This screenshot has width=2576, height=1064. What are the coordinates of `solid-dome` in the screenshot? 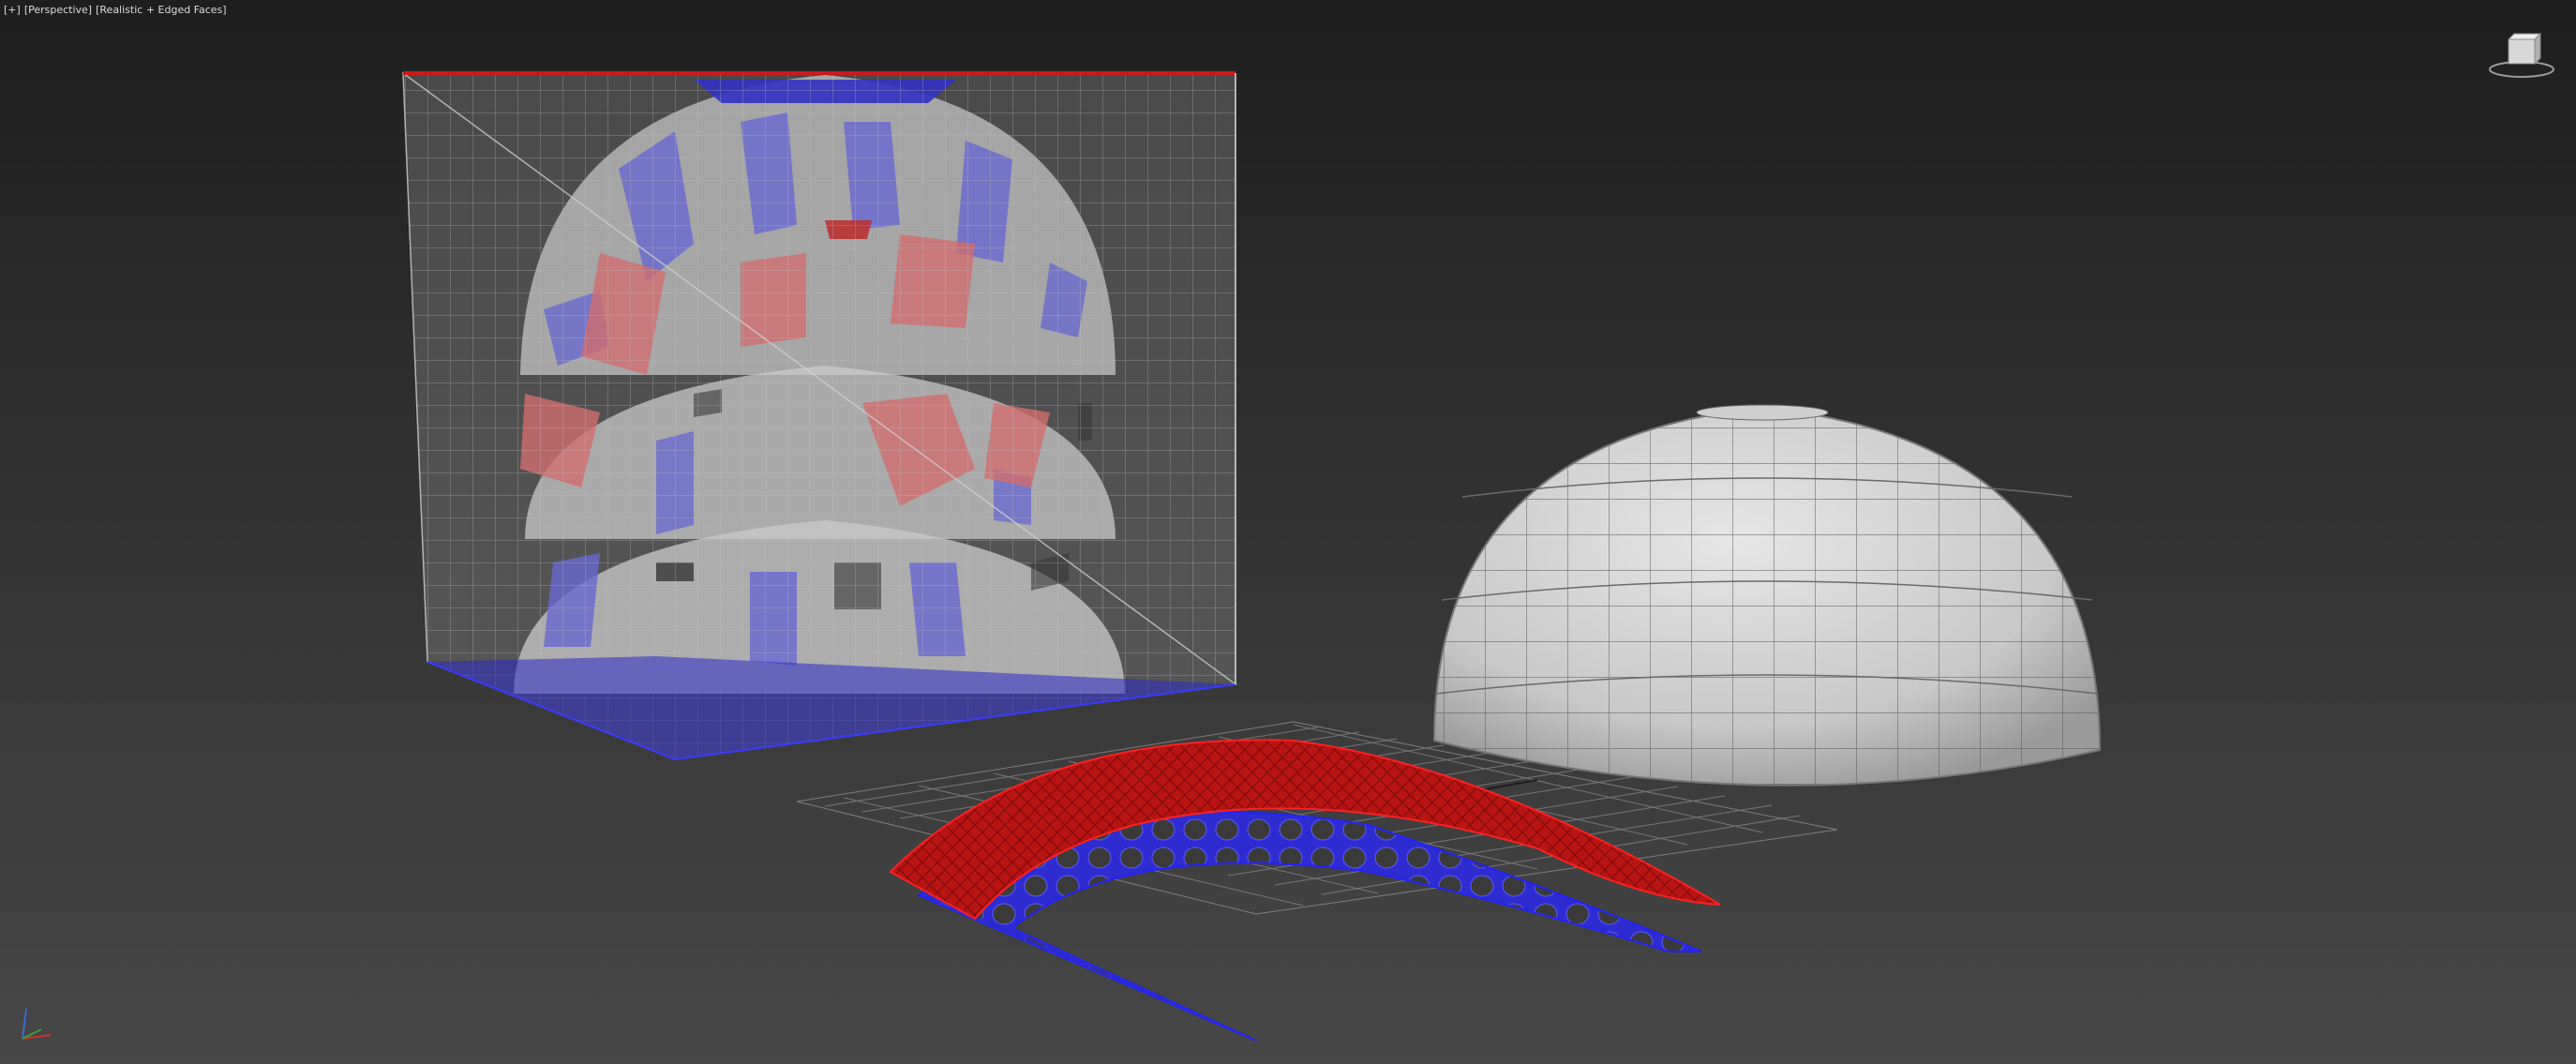 It's located at (1767, 595).